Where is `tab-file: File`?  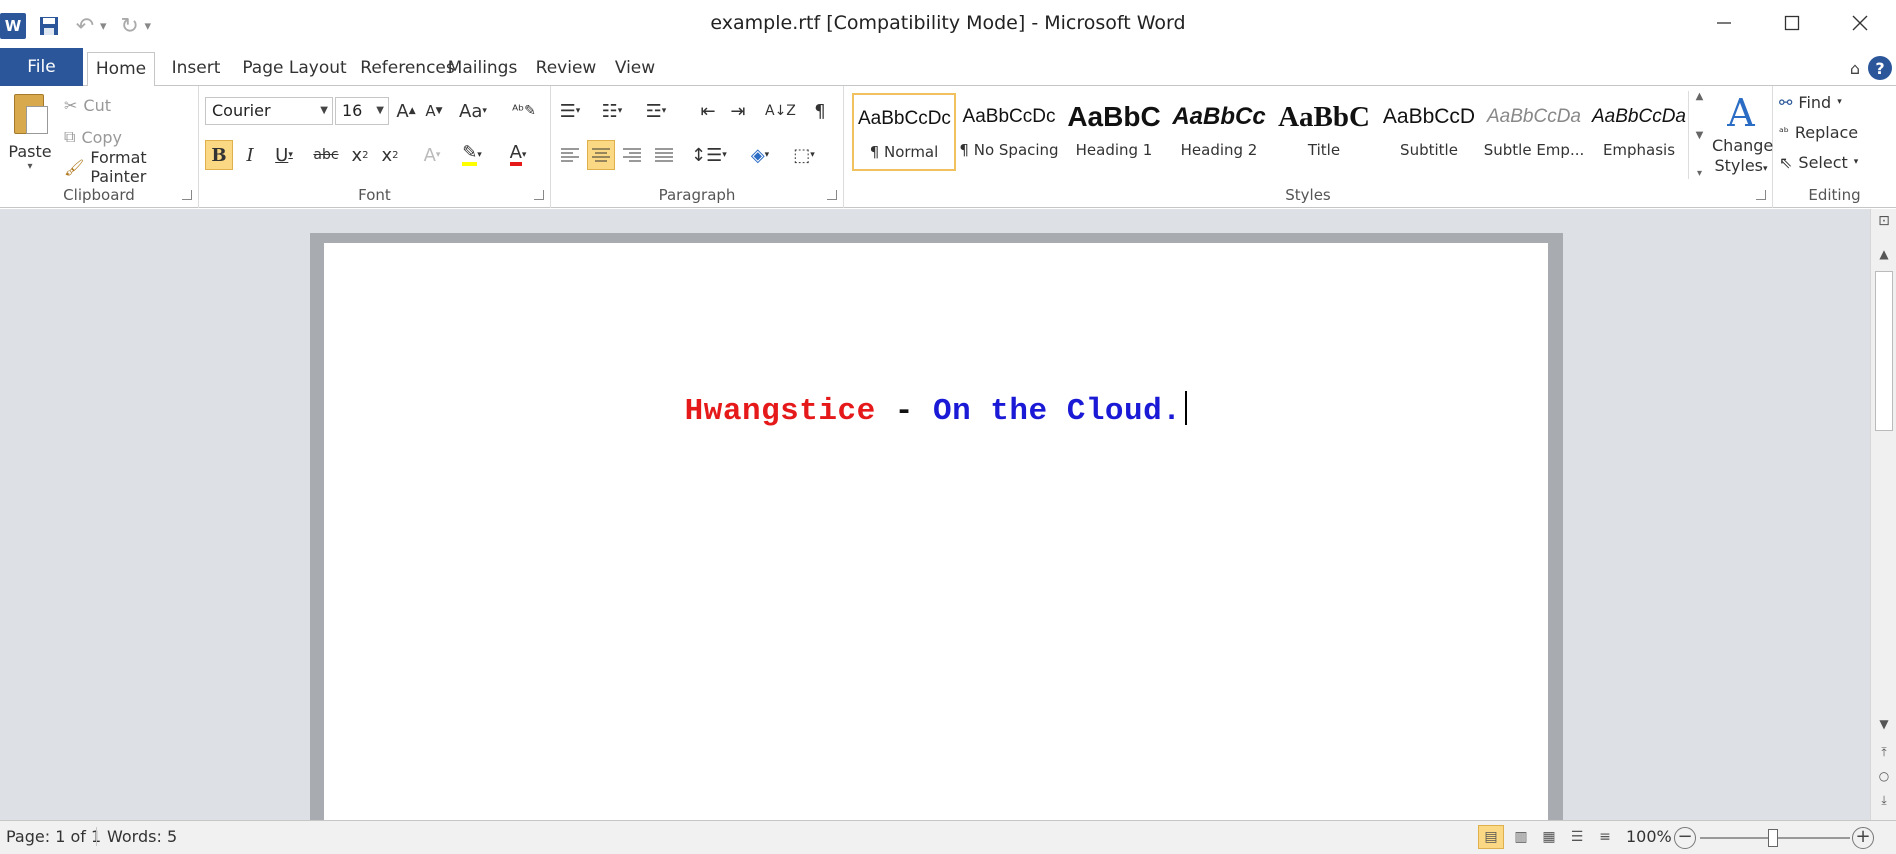 tab-file: File is located at coordinates (41, 67).